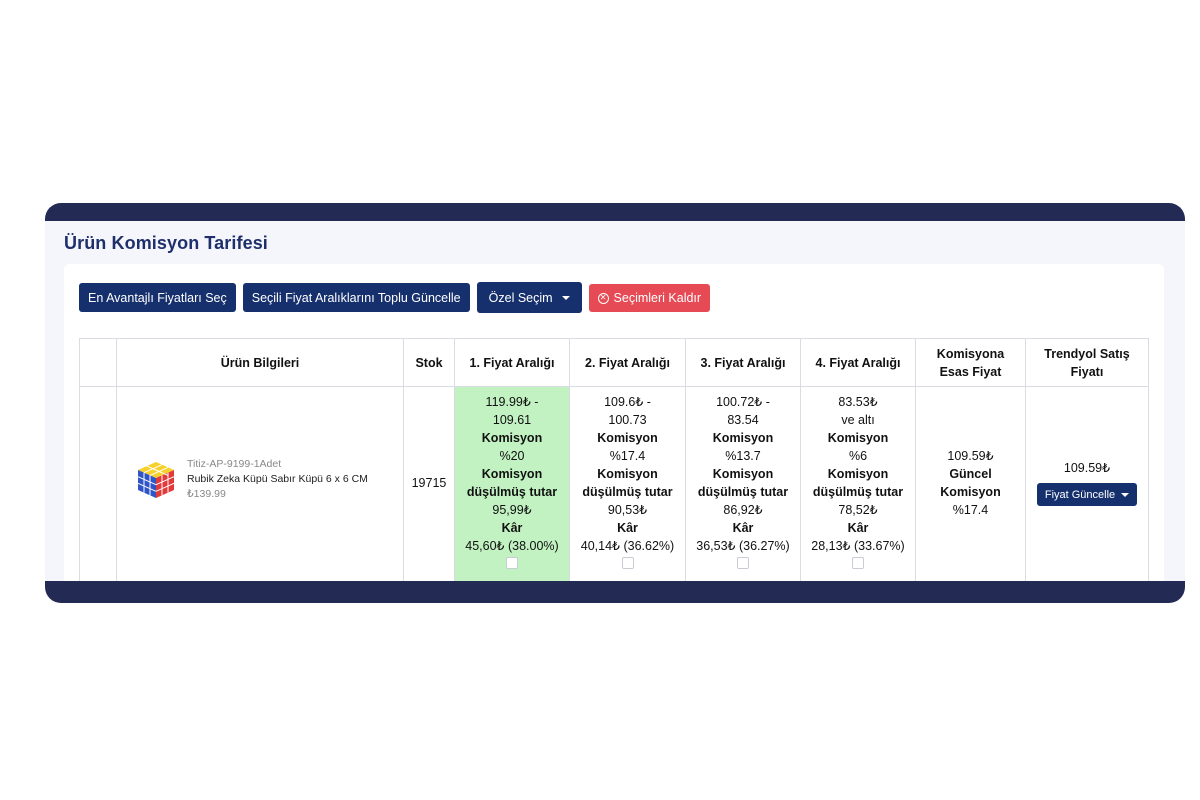  What do you see at coordinates (743, 362) in the screenshot?
I see `header-range-3: 3. Fiyat Aralığı` at bounding box center [743, 362].